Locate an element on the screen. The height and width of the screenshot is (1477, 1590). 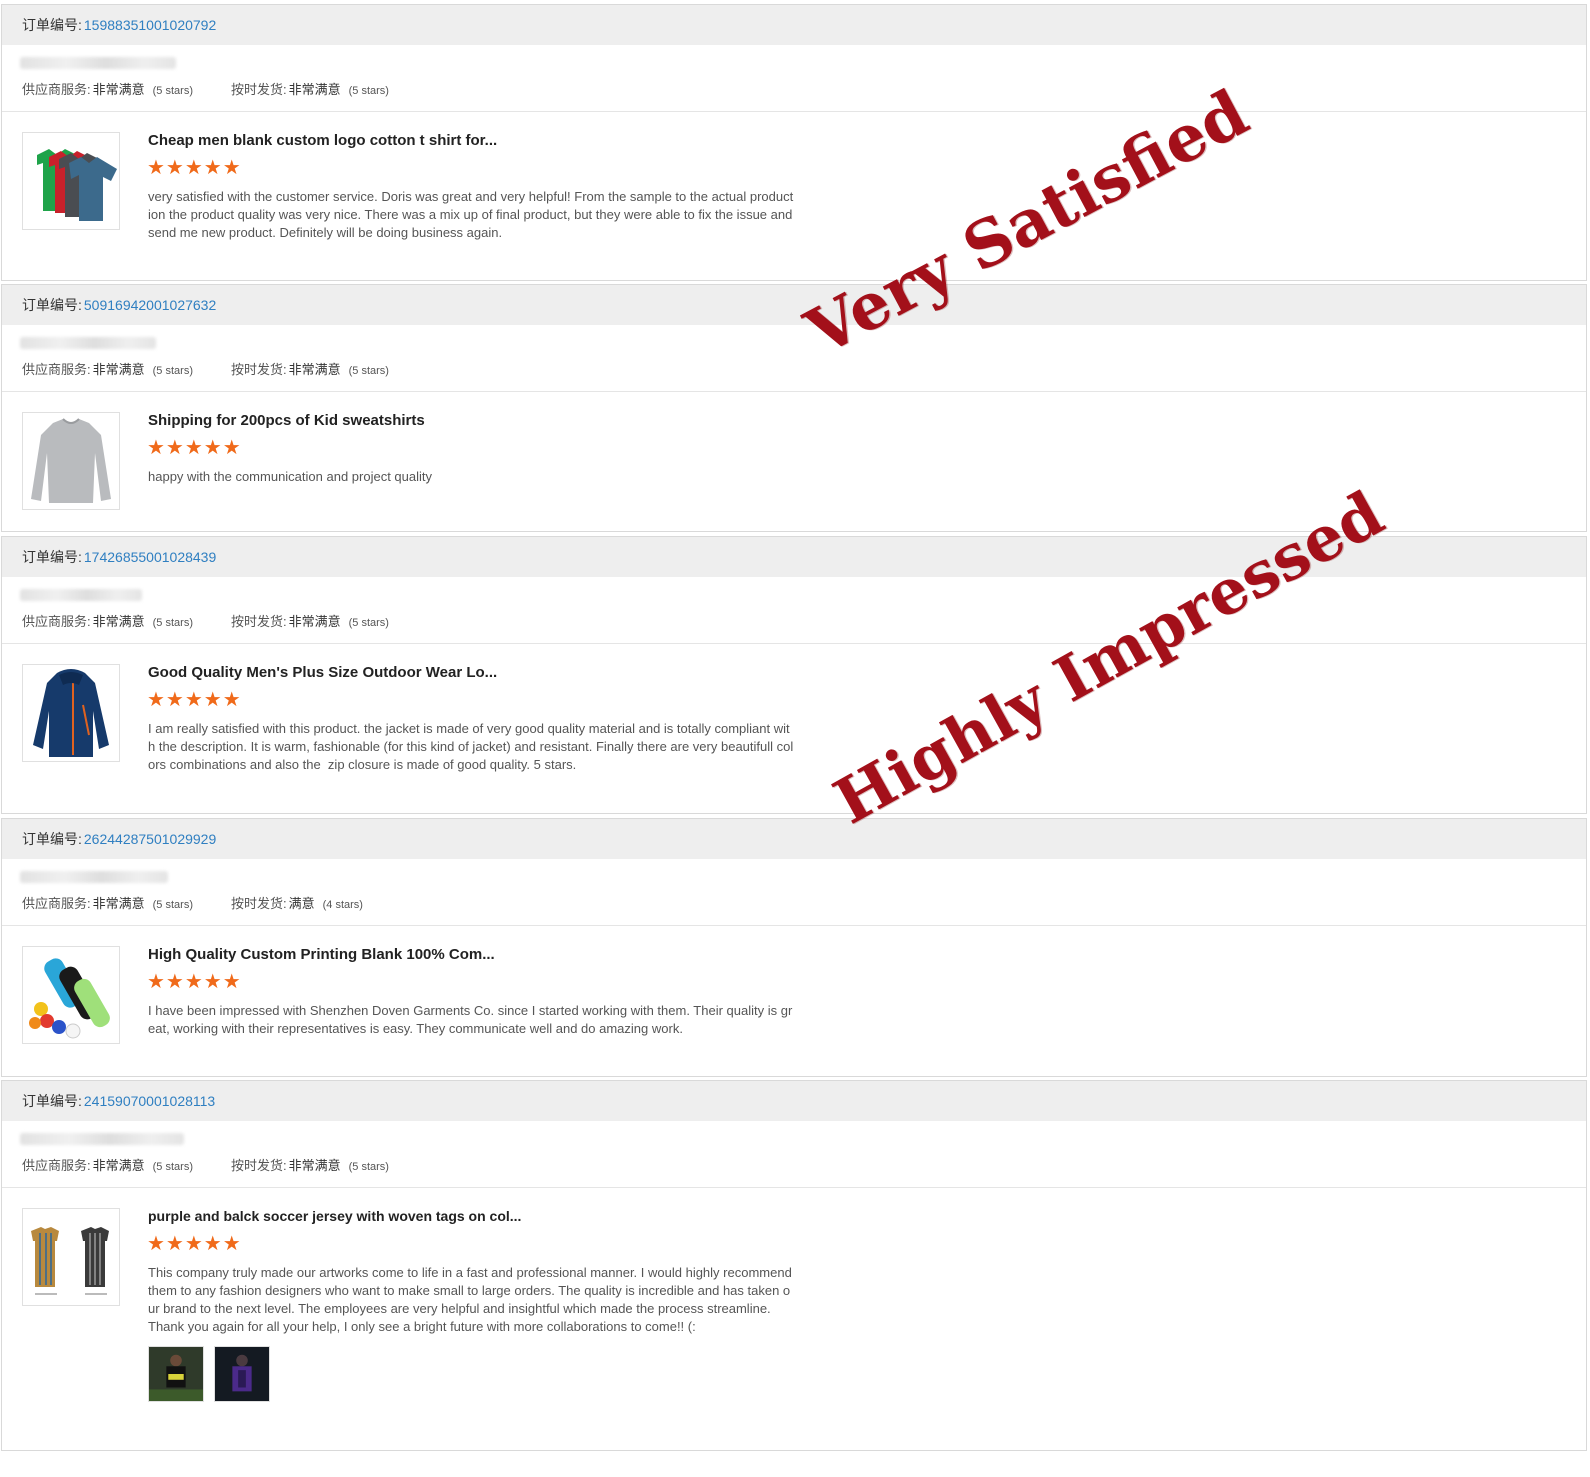
ratings-row: 供应商服务: 非常满意 (5 stars) 按时发货: 满意 (4 stars) is located at coordinates (192, 902).